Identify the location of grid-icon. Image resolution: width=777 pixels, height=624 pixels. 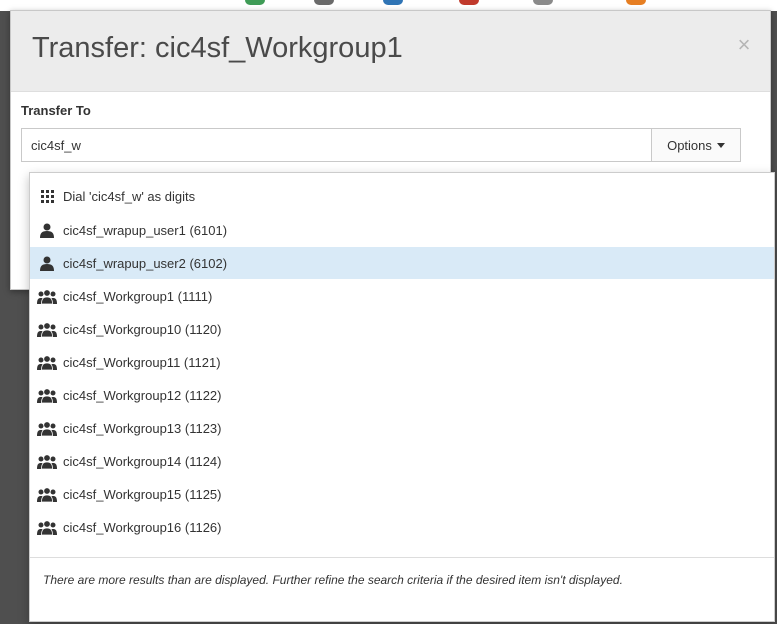
(47, 196).